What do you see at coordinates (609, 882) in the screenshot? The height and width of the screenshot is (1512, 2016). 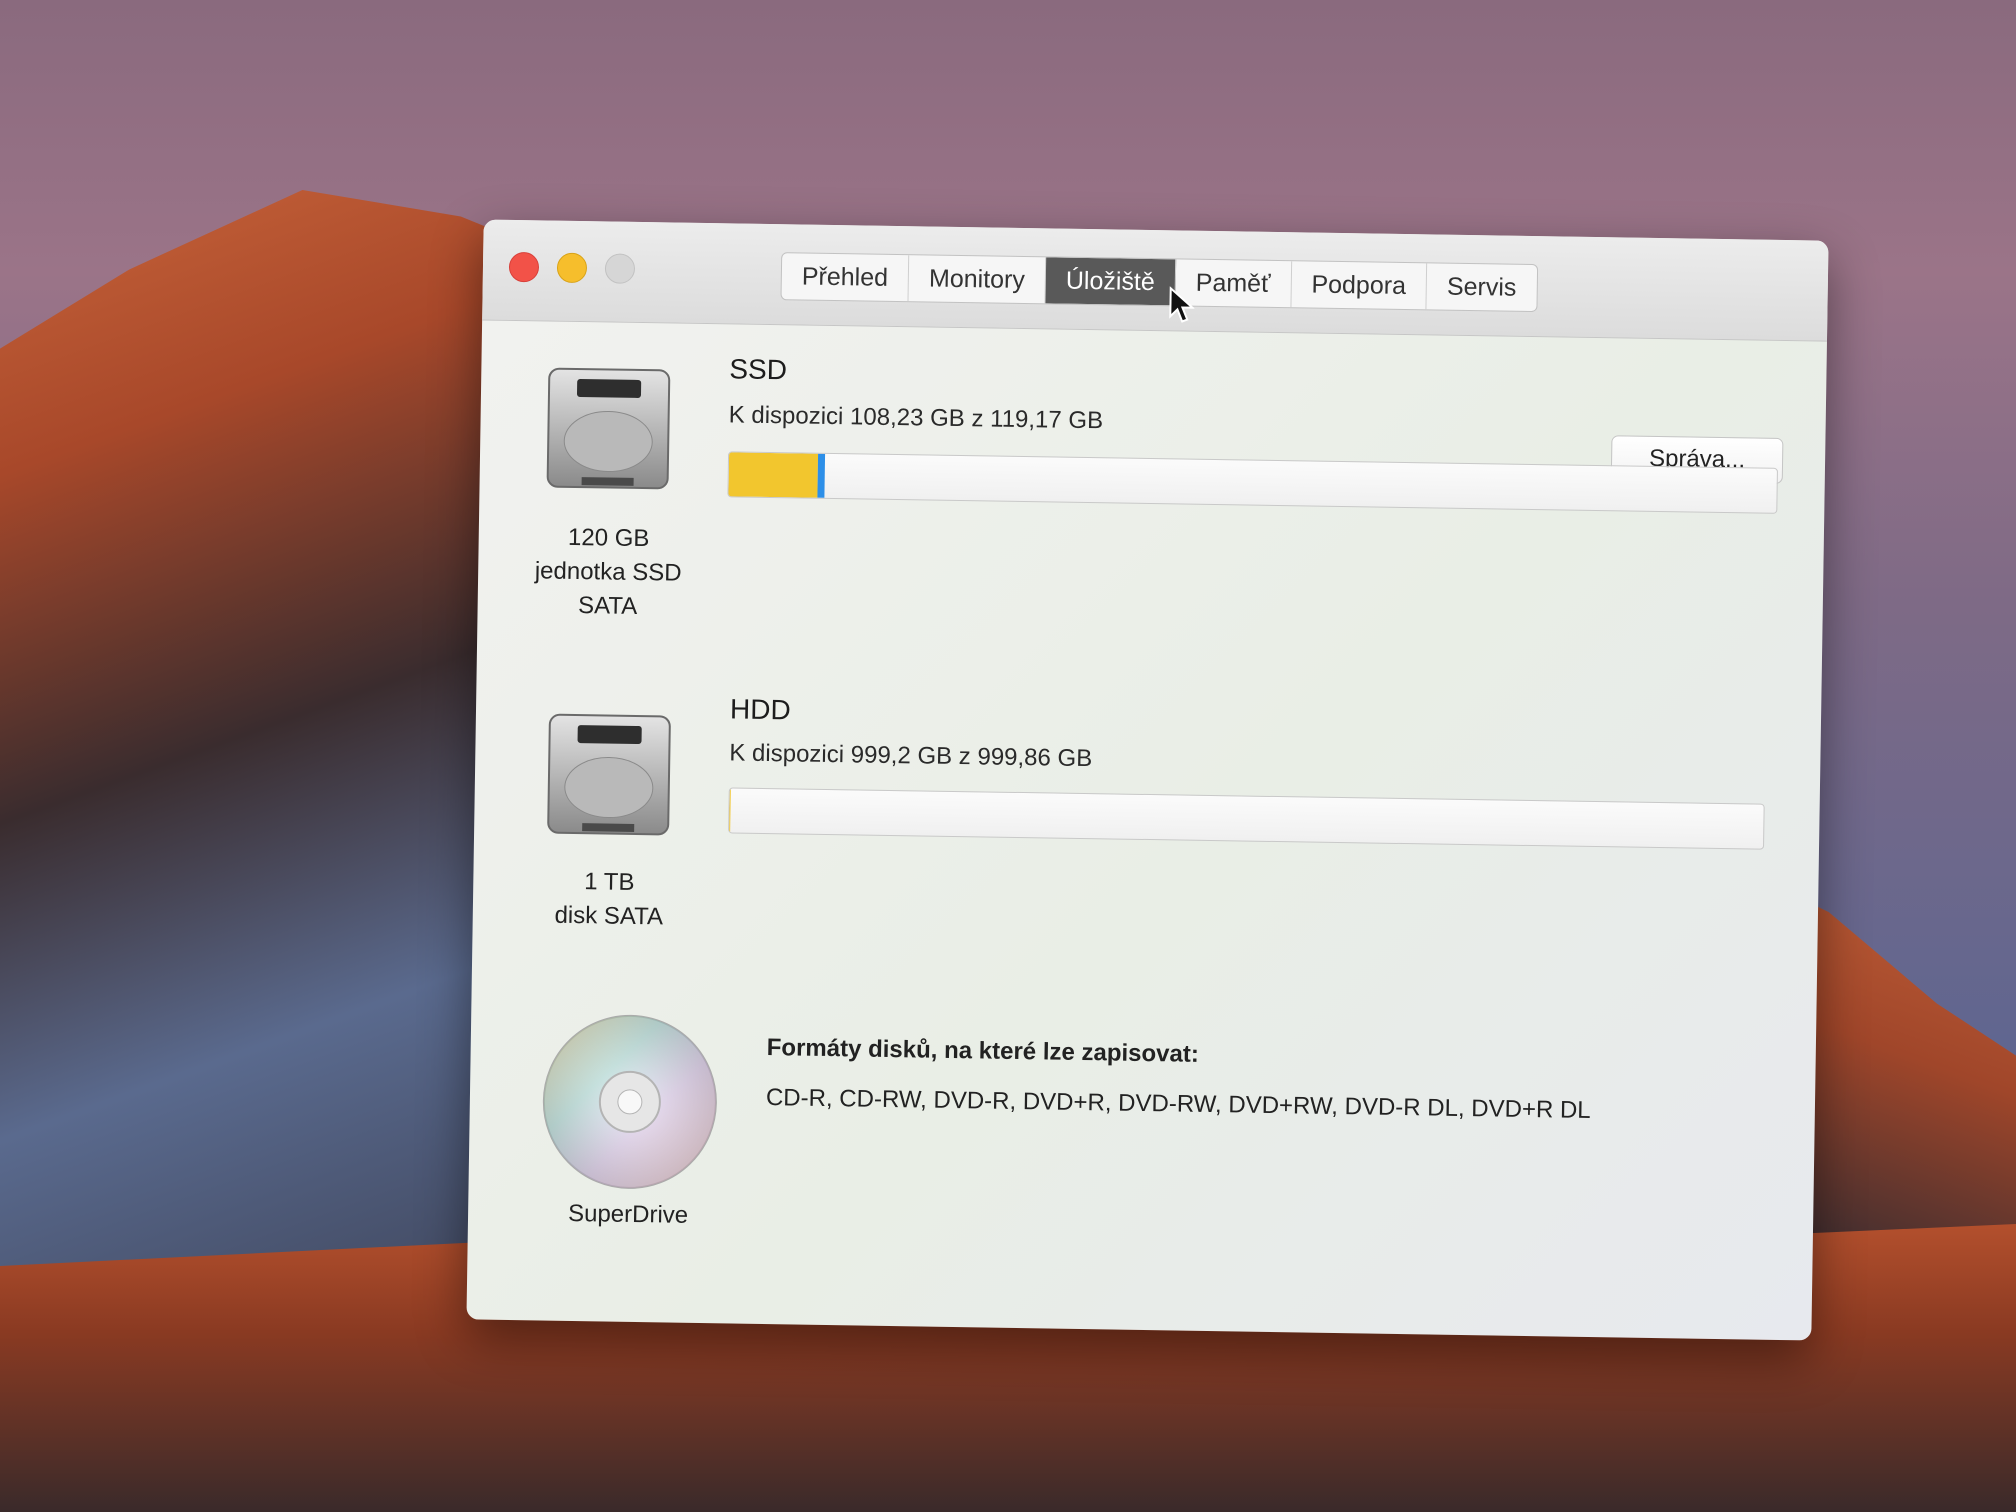 I see `hdd-capacity: 1 TB` at bounding box center [609, 882].